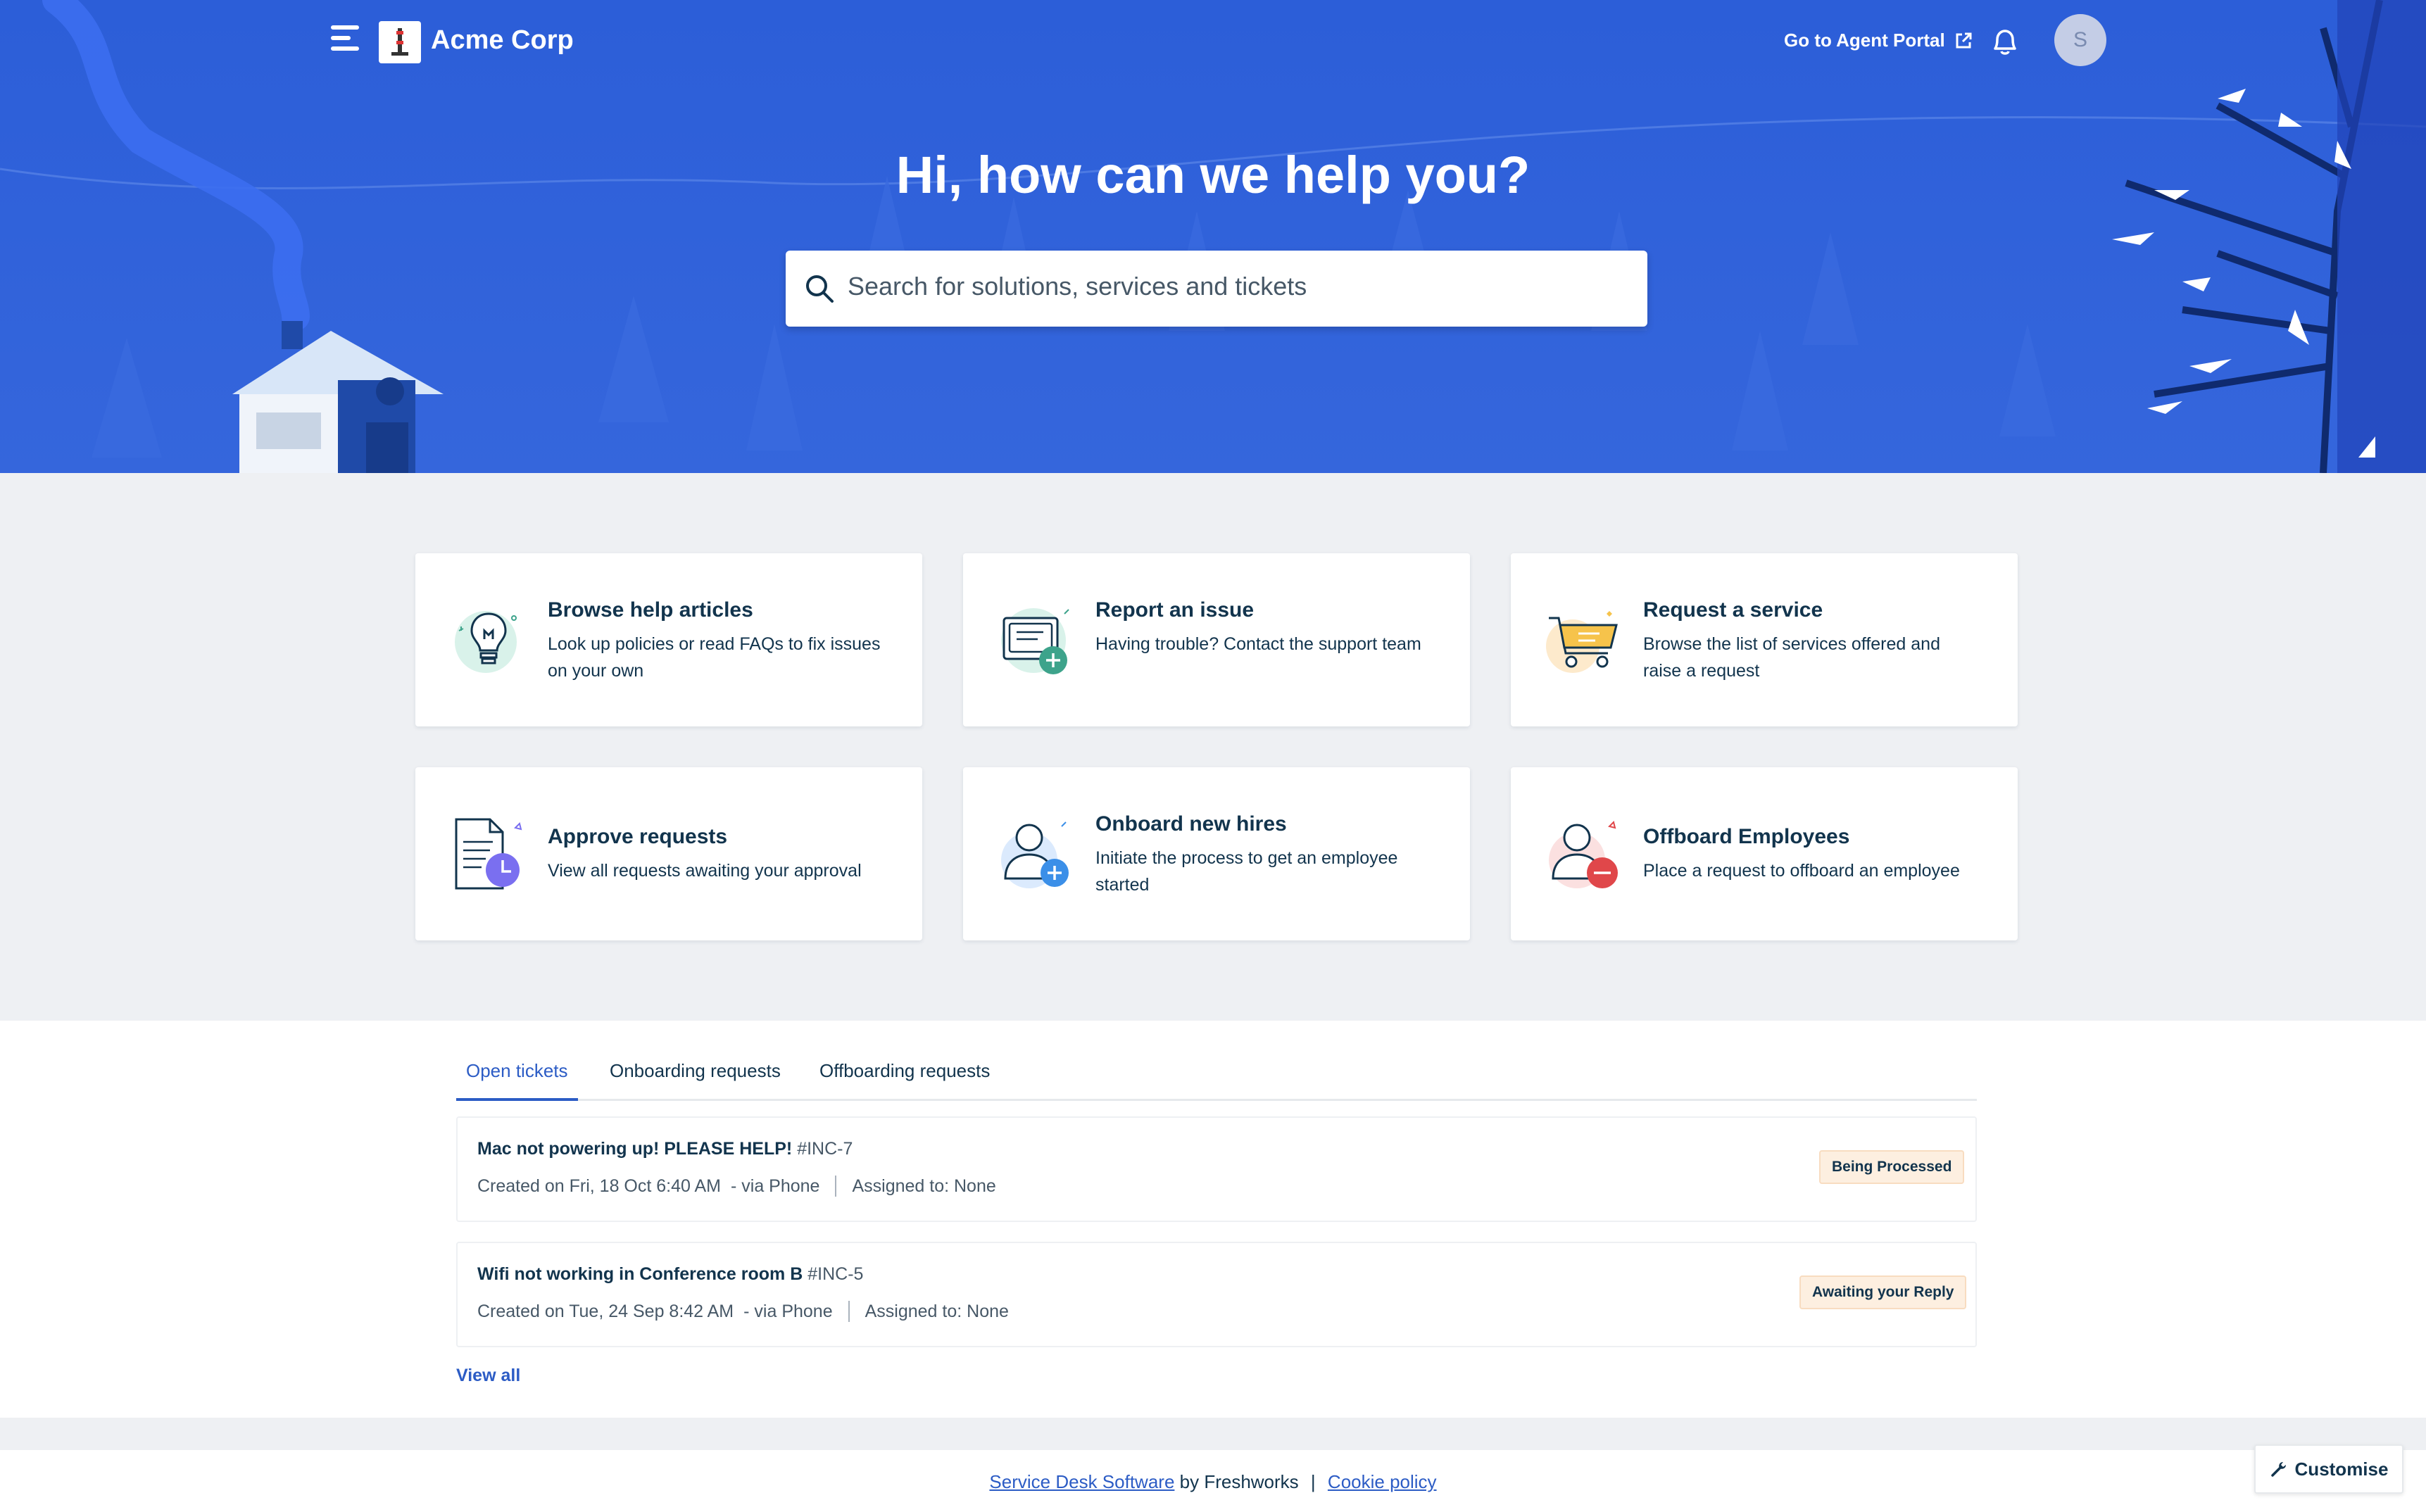 Image resolution: width=2426 pixels, height=1512 pixels. Describe the element at coordinates (489, 854) in the screenshot. I see `approval-document-icon` at that location.